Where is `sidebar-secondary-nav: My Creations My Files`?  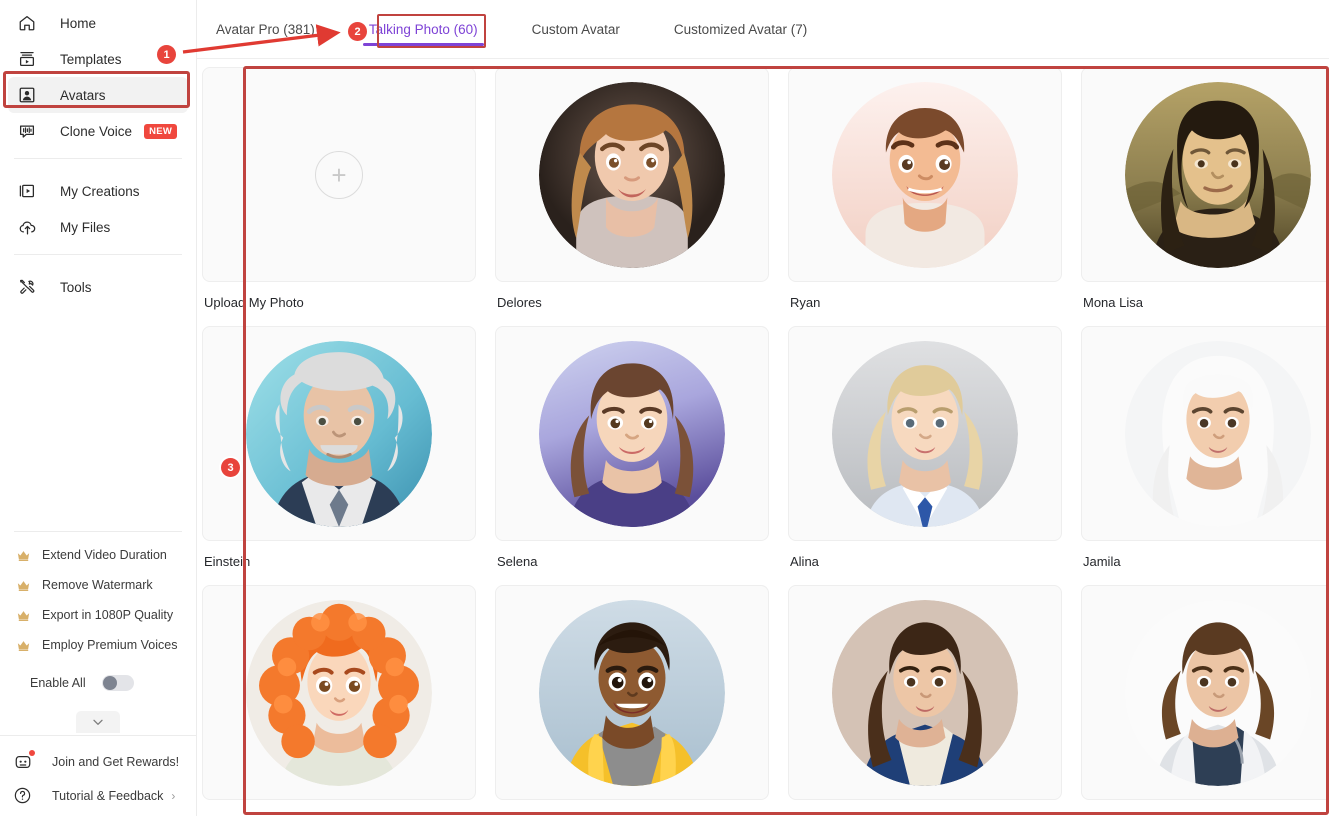 sidebar-secondary-nav: My Creations My Files is located at coordinates (98, 206).